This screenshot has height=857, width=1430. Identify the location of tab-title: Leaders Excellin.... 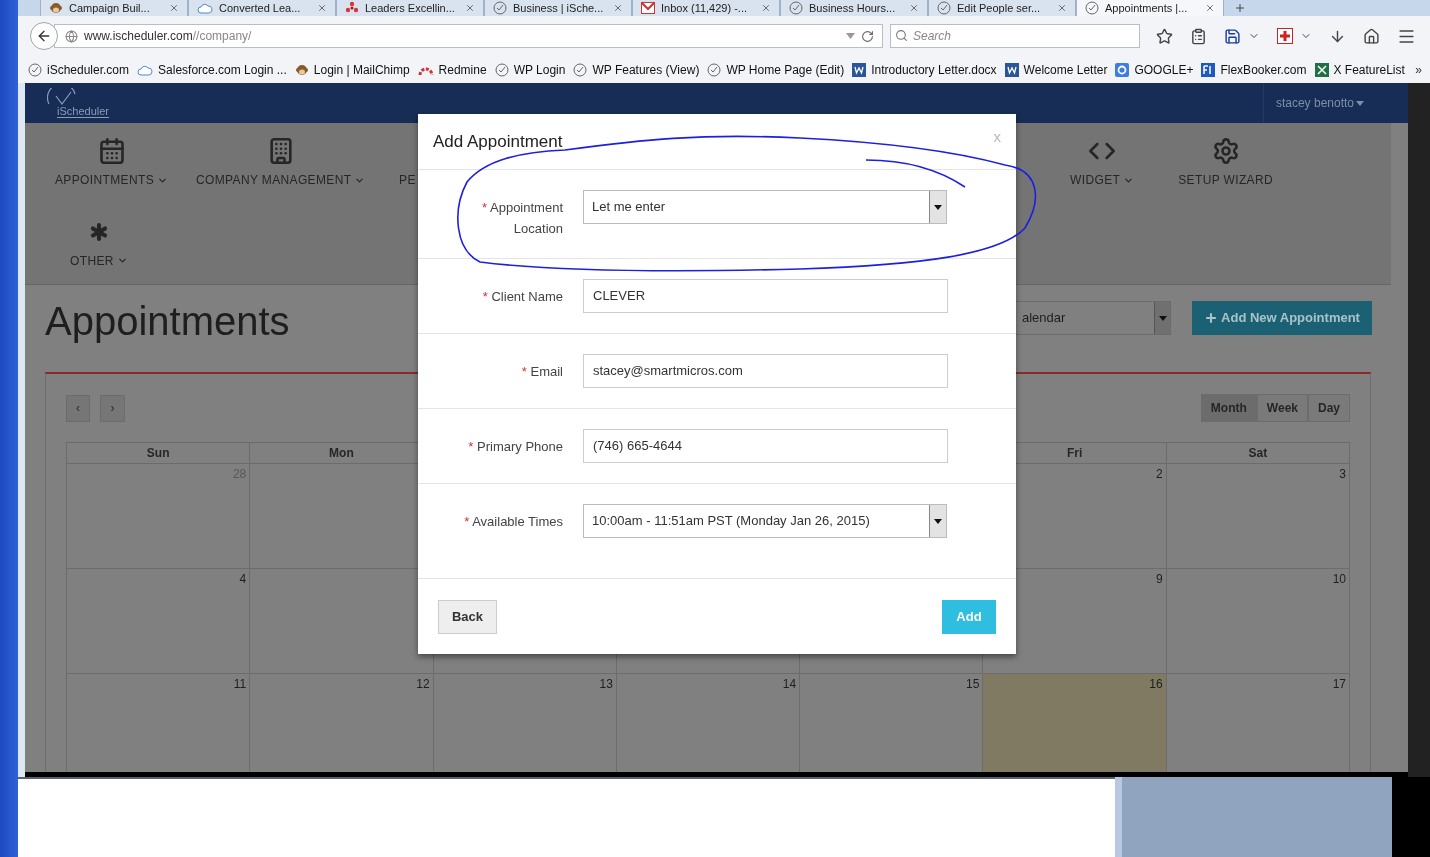
(410, 8).